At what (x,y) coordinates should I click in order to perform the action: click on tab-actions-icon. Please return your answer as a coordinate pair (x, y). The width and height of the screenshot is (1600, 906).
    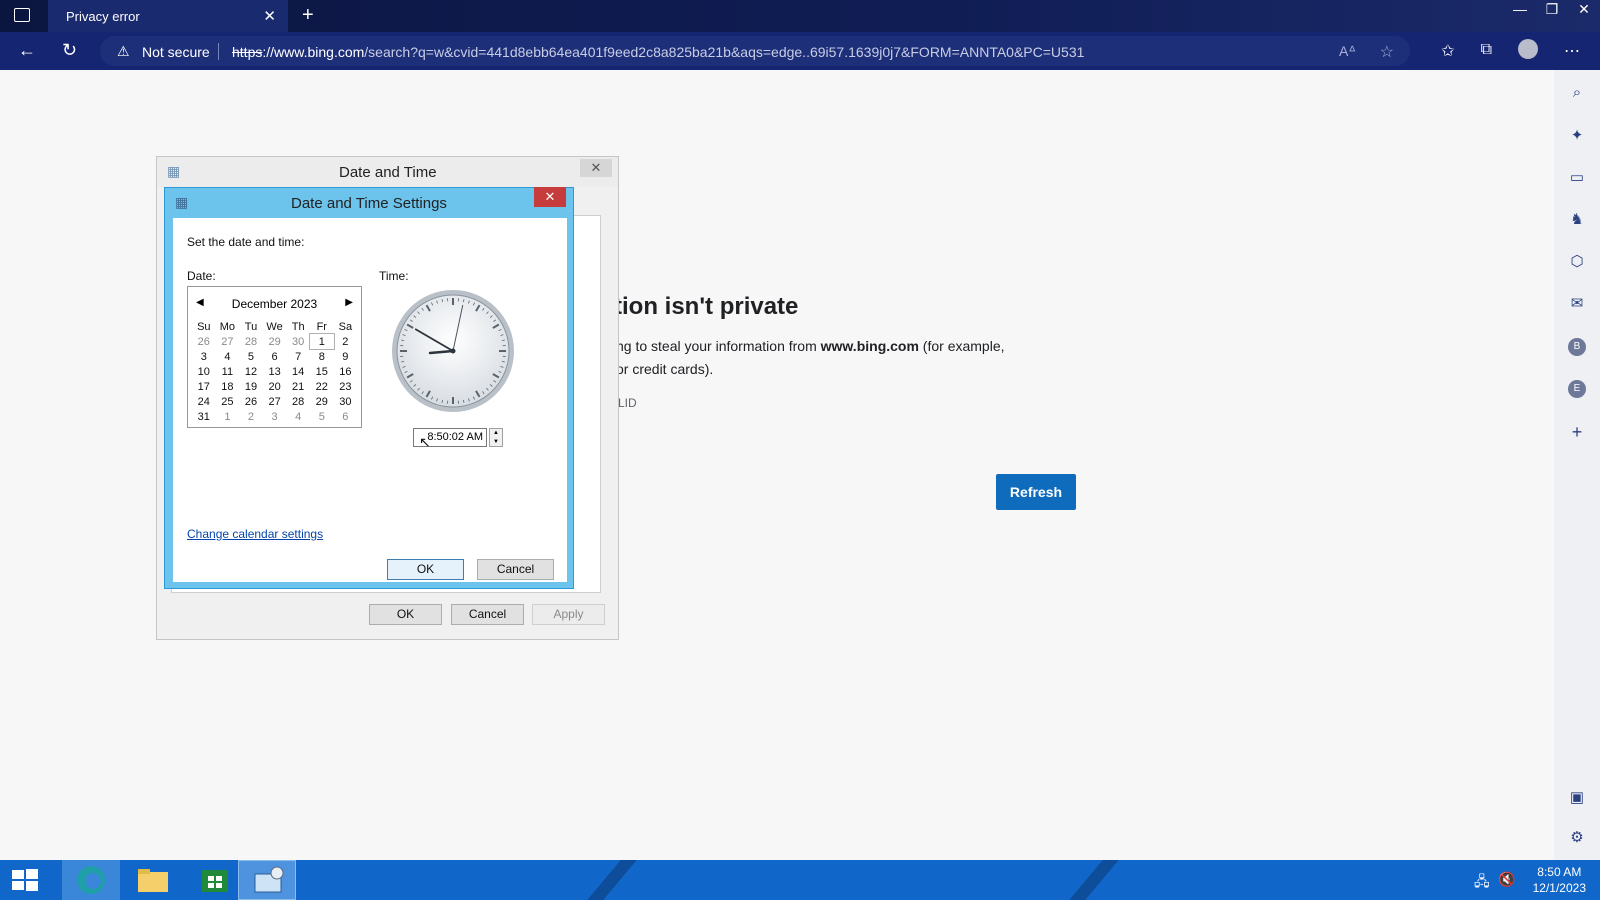
    Looking at the image, I should click on (22, 15).